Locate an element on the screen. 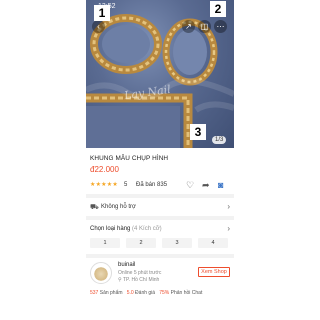 The width and height of the screenshot is (320, 320). rating-row: ★★★★★ 5 Đã bán 835 ♡ ➦ ◙ is located at coordinates (161, 185).